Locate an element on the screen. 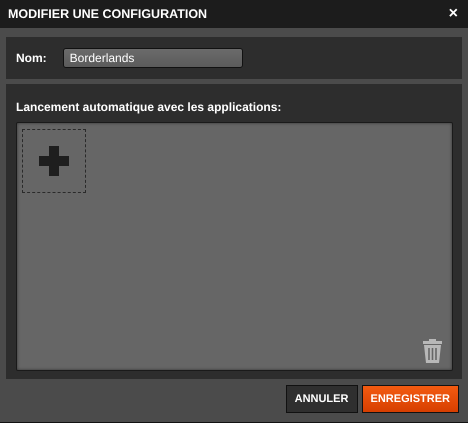 The image size is (468, 423). cancel-button: ANNULER is located at coordinates (322, 399).